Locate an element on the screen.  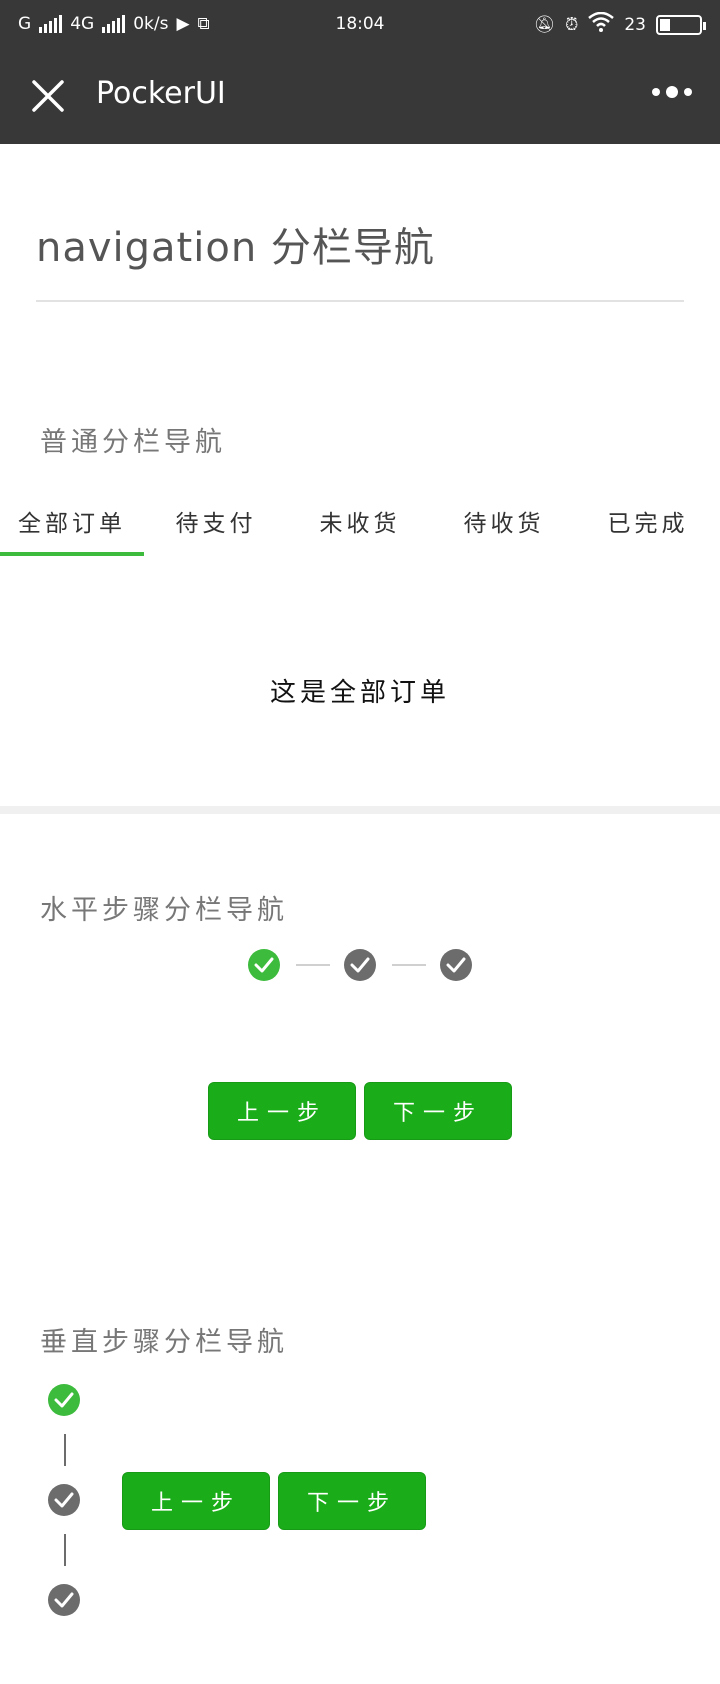
app-title: PockerUI is located at coordinates (161, 93).